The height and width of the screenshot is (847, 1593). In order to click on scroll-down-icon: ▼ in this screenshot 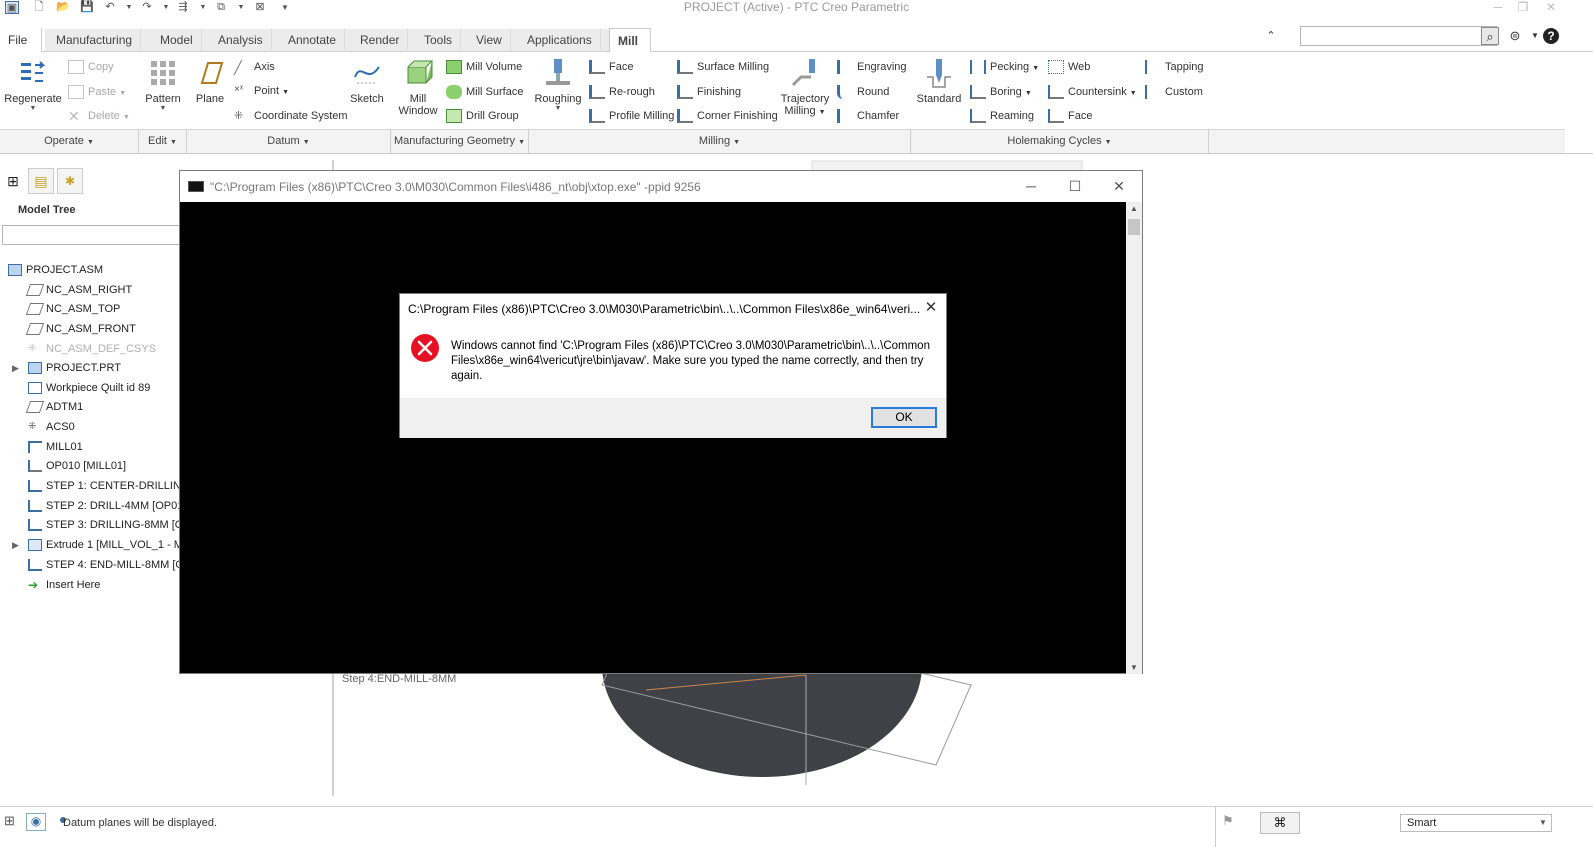, I will do `click(1134, 667)`.